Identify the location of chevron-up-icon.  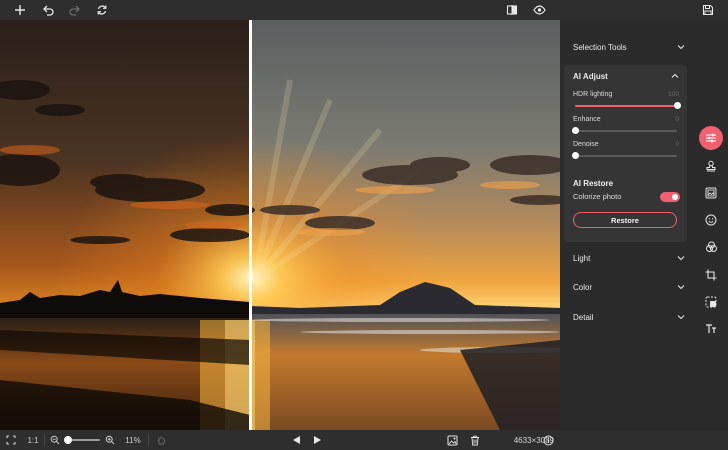
(675, 76).